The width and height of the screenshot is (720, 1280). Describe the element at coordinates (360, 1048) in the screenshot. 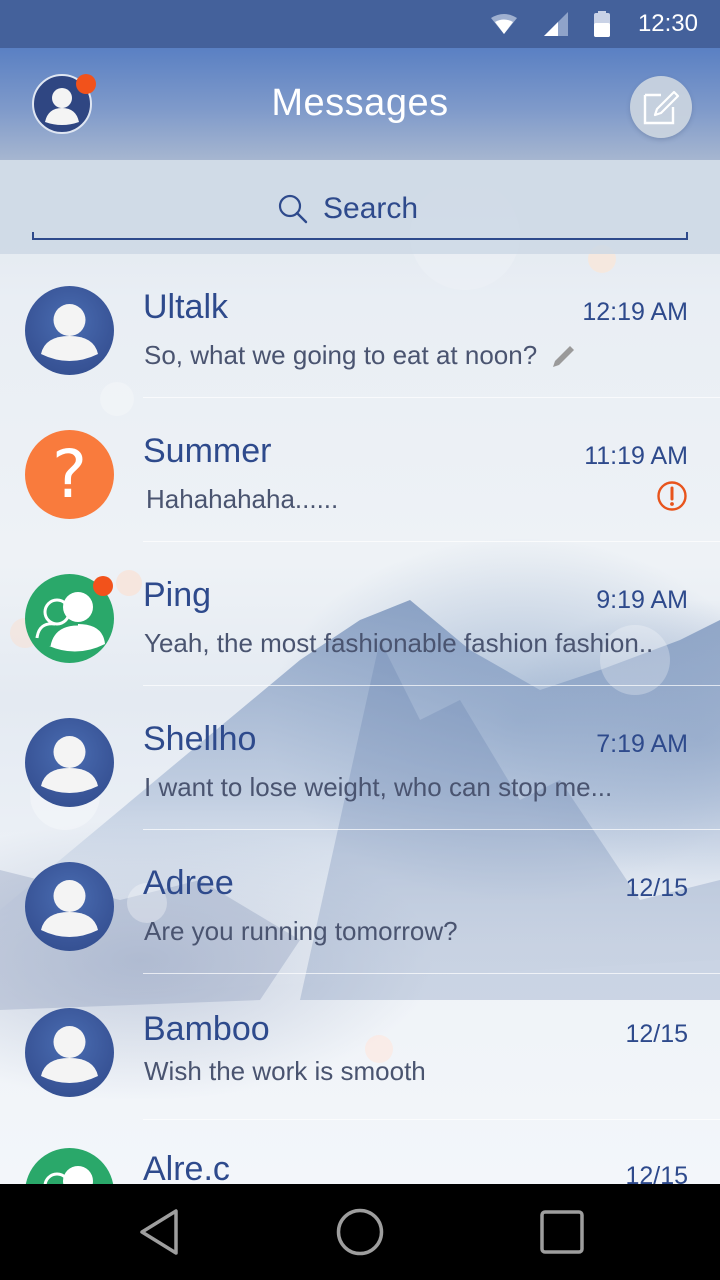

I see `conversation-item: Bamboo 12/15 Wish the work is smooth` at that location.